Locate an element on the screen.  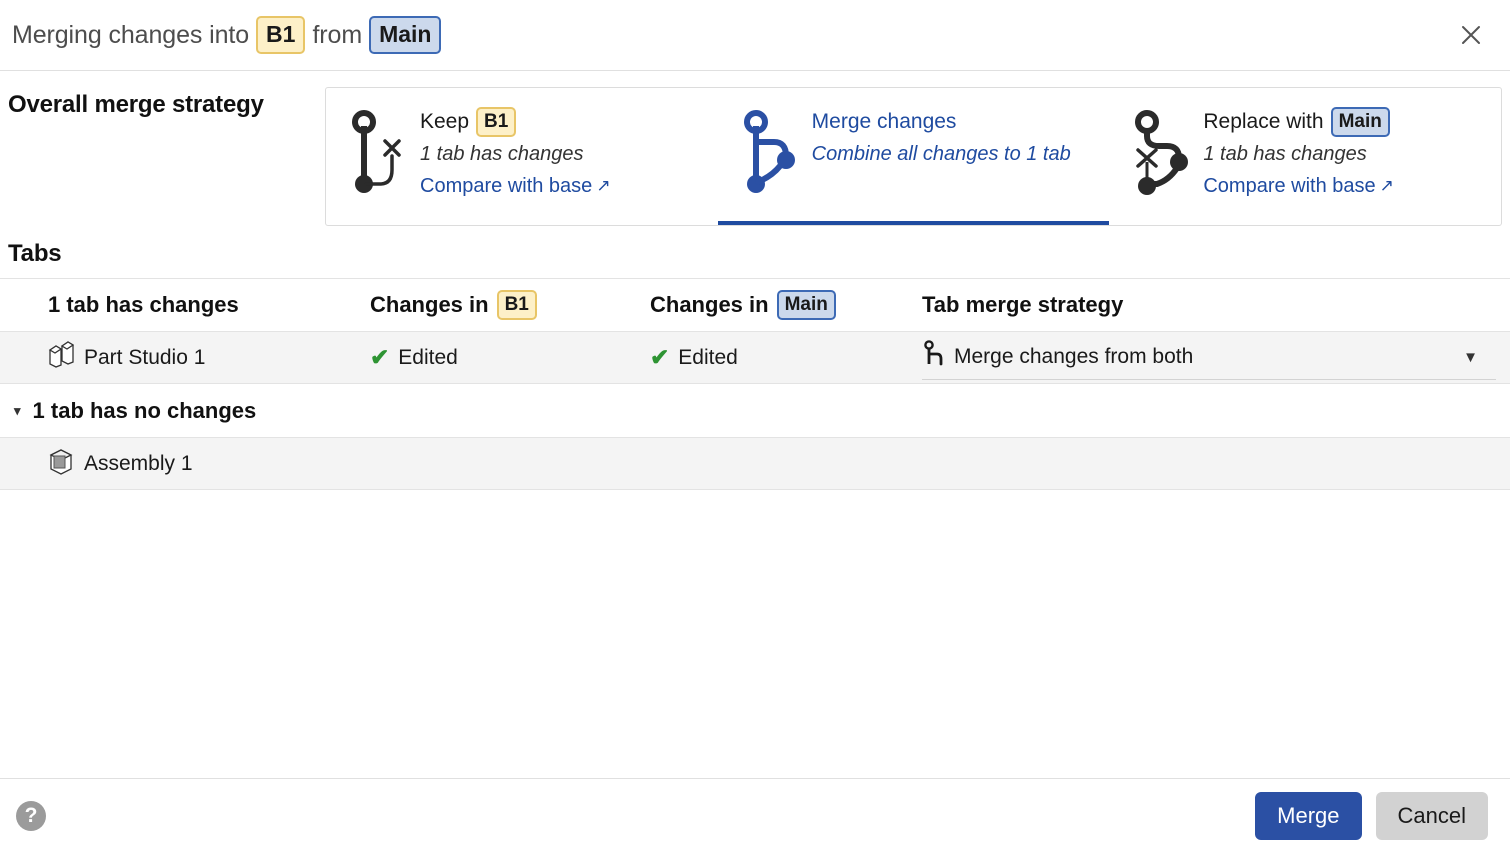
column-header-changes-in-b1-label: Changes in is located at coordinates (429, 304).